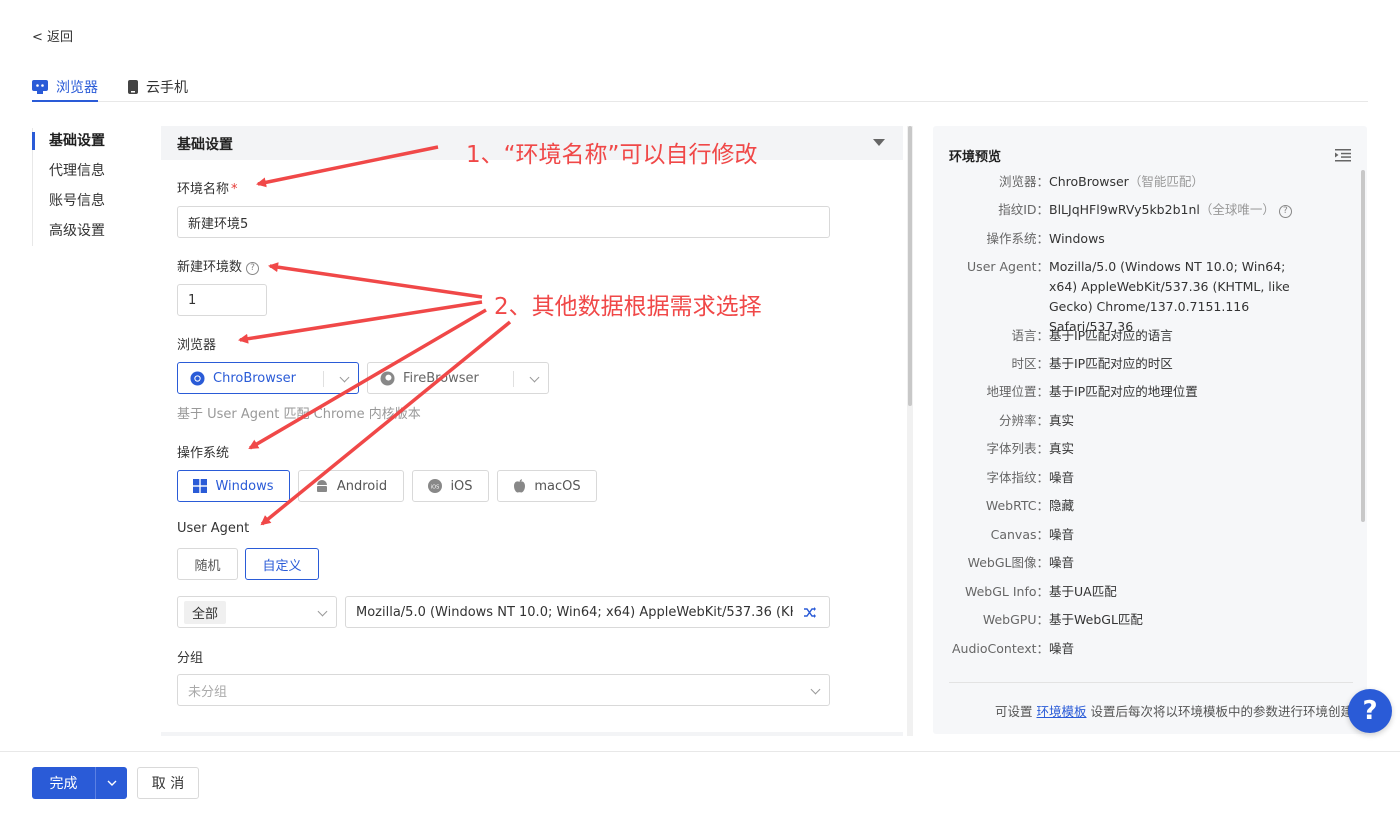  I want to click on preview-key: AudioContext：, so click(1000, 648).